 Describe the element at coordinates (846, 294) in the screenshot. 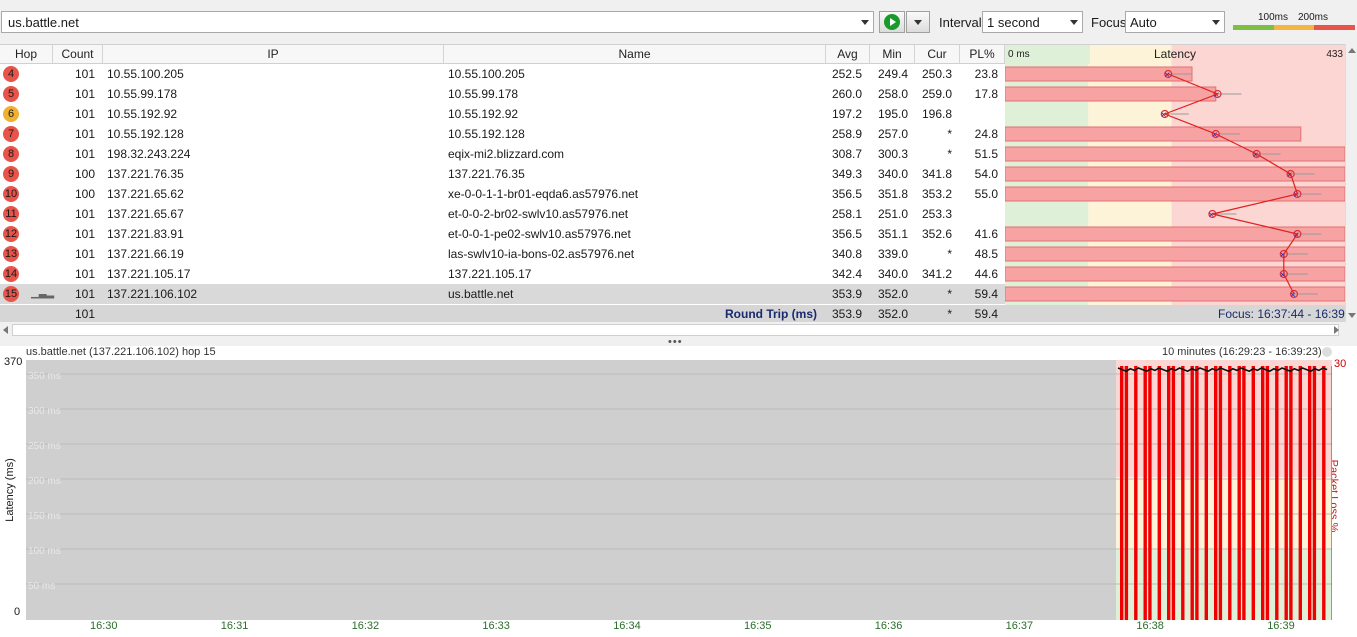

I see `hop-avg: 353.9` at that location.